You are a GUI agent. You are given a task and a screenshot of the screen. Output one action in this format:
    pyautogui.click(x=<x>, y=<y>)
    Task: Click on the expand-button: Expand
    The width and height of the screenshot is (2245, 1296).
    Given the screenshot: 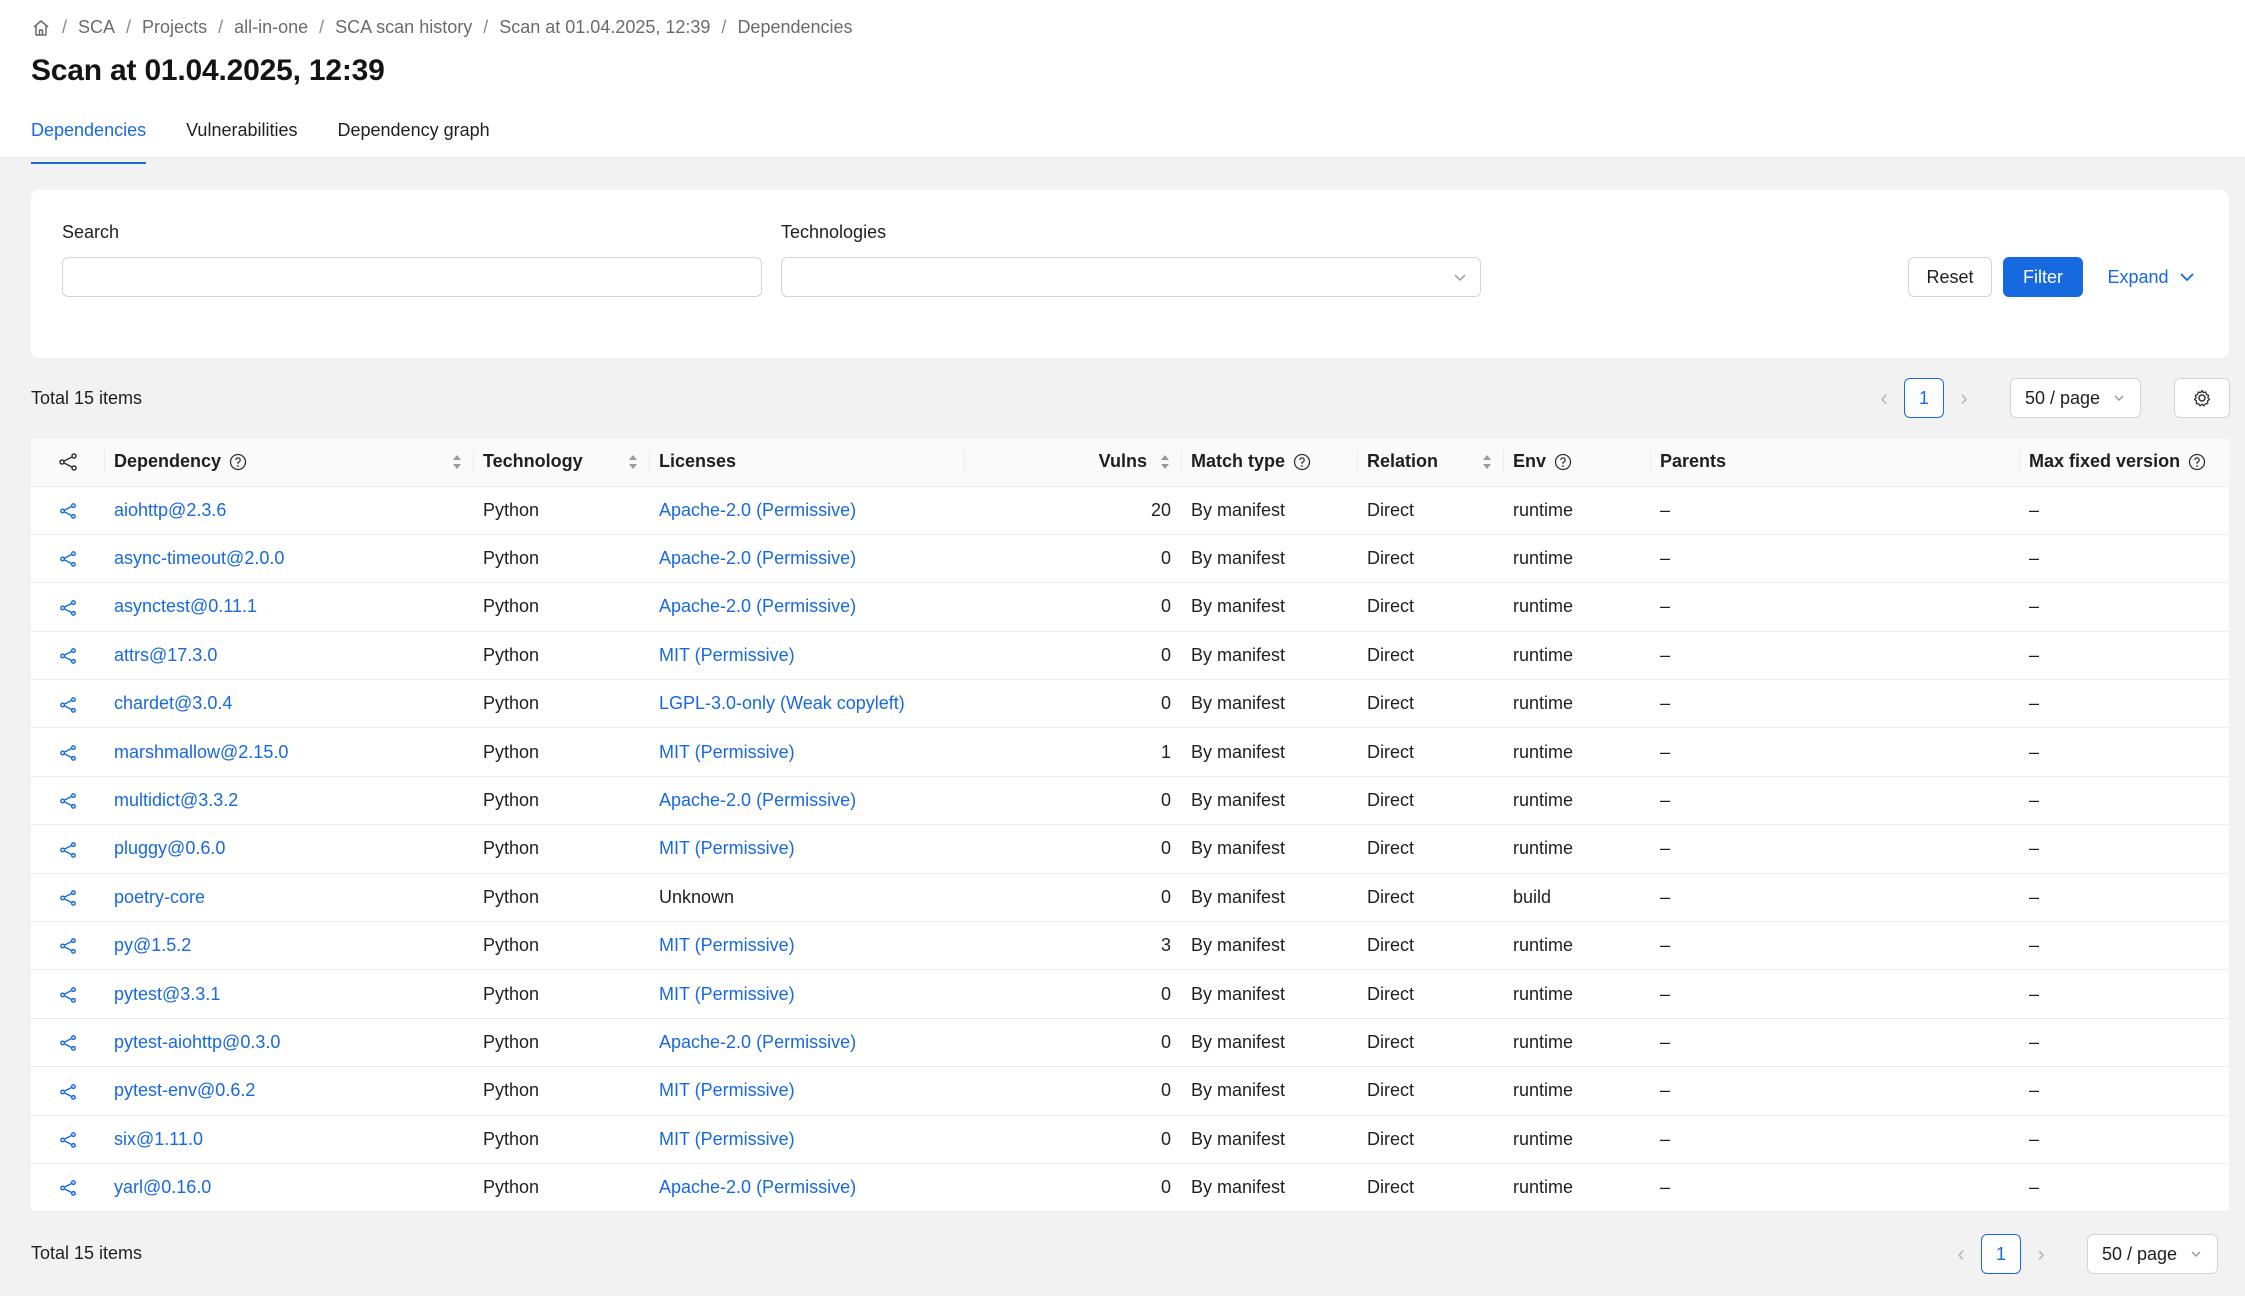 What is the action you would take?
    pyautogui.click(x=2151, y=277)
    